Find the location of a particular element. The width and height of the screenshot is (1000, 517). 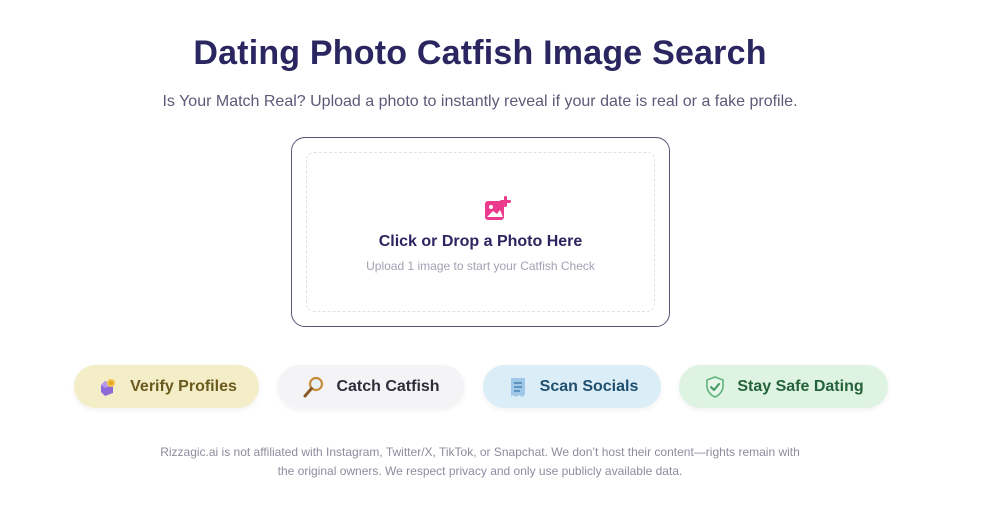

page-title: Dating Photo Catfish Image Search is located at coordinates (480, 53).